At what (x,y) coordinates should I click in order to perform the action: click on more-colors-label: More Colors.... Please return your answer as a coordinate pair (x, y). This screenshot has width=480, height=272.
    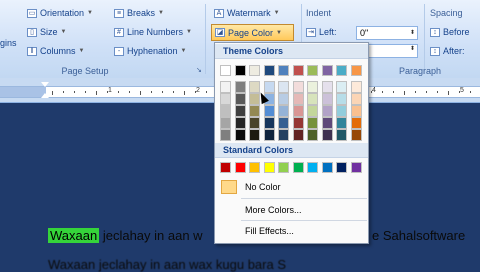
    Looking at the image, I should click on (273, 210).